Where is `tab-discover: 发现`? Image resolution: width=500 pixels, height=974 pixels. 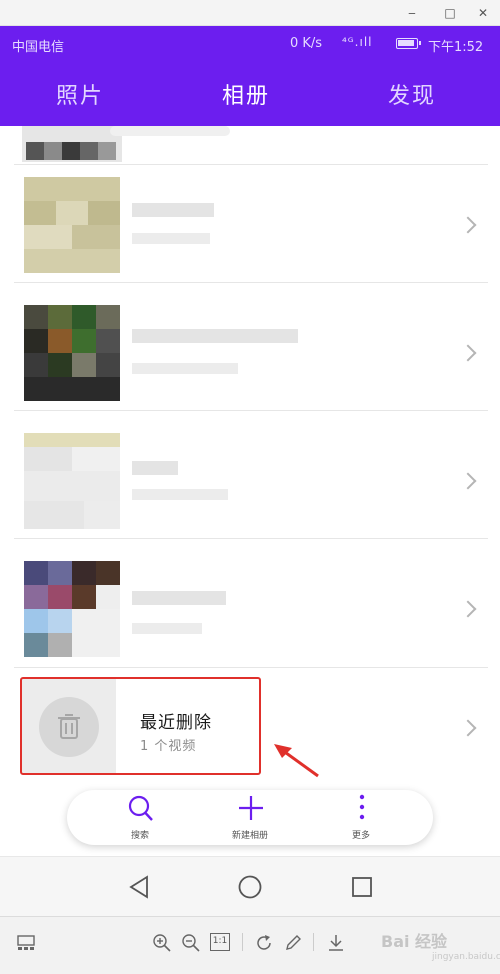
tab-discover: 发现 is located at coordinates (412, 94).